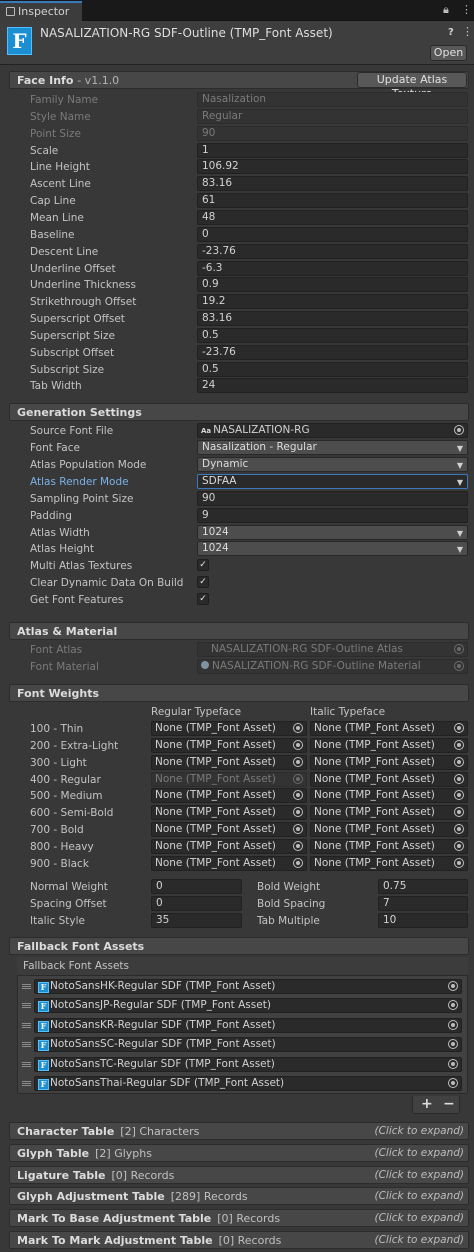  Describe the element at coordinates (248, 1025) in the screenshot. I see `fallback-item: F NotoSansKR-Regular SDF (TMP_Font Asset)` at that location.